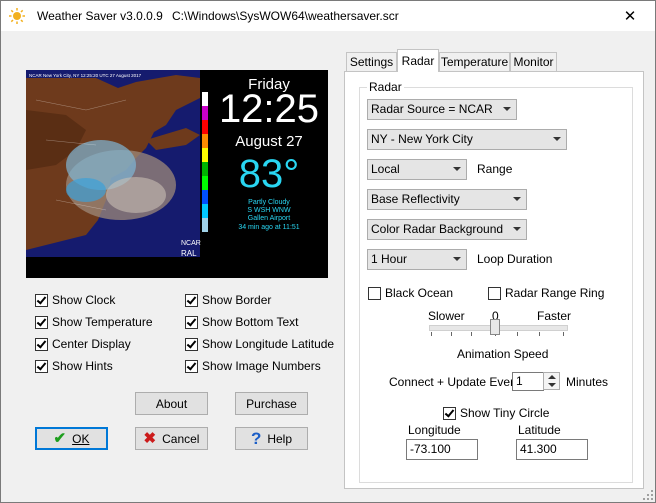 This screenshot has width=656, height=503. Describe the element at coordinates (503, 354) in the screenshot. I see `animation-speed-label: Animation Speed` at that location.